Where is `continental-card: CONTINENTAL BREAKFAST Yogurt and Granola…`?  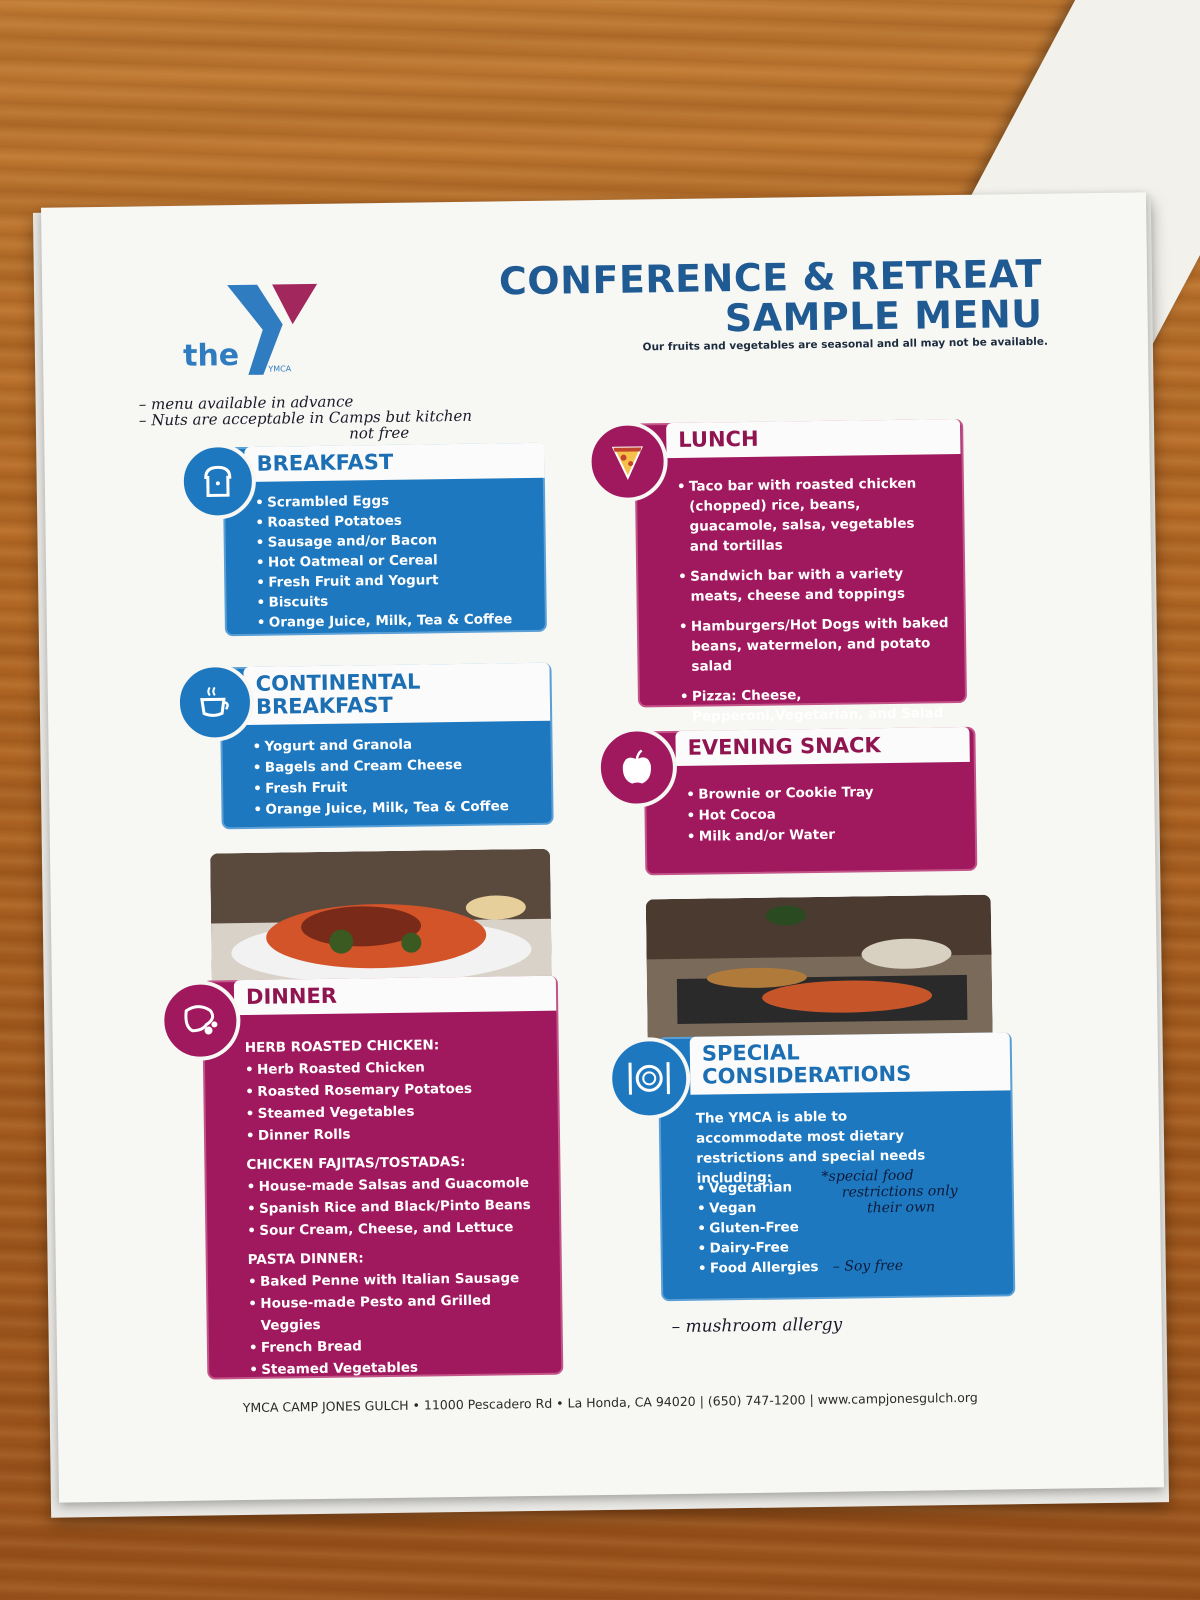 continental-card: CONTINENTAL BREAKFAST Yogurt and Granola… is located at coordinates (386, 746).